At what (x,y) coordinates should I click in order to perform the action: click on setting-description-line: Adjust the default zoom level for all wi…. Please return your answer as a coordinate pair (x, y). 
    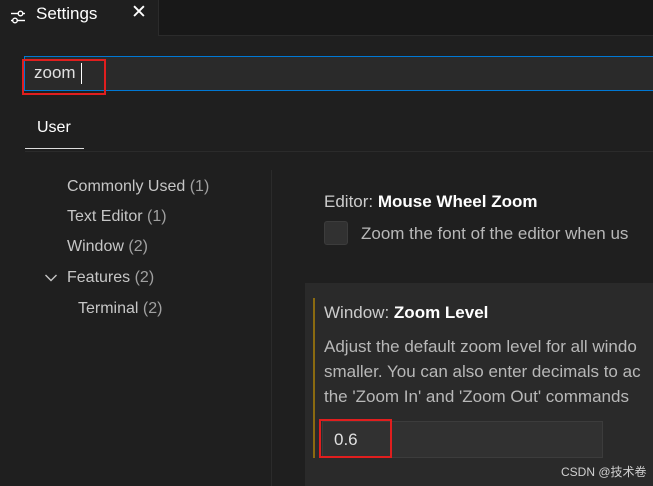
    Looking at the image, I should click on (480, 346).